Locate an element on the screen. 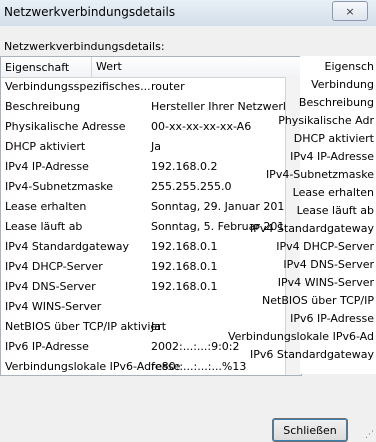 This screenshot has width=376, height=442. resize-grip-icon: ⋰ is located at coordinates (369, 435).